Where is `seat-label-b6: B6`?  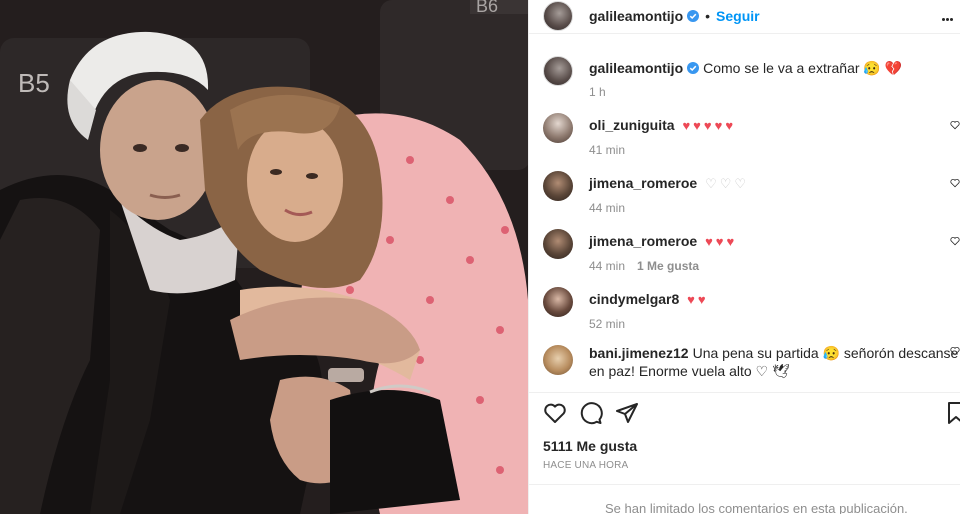 seat-label-b6: B6 is located at coordinates (487, 8).